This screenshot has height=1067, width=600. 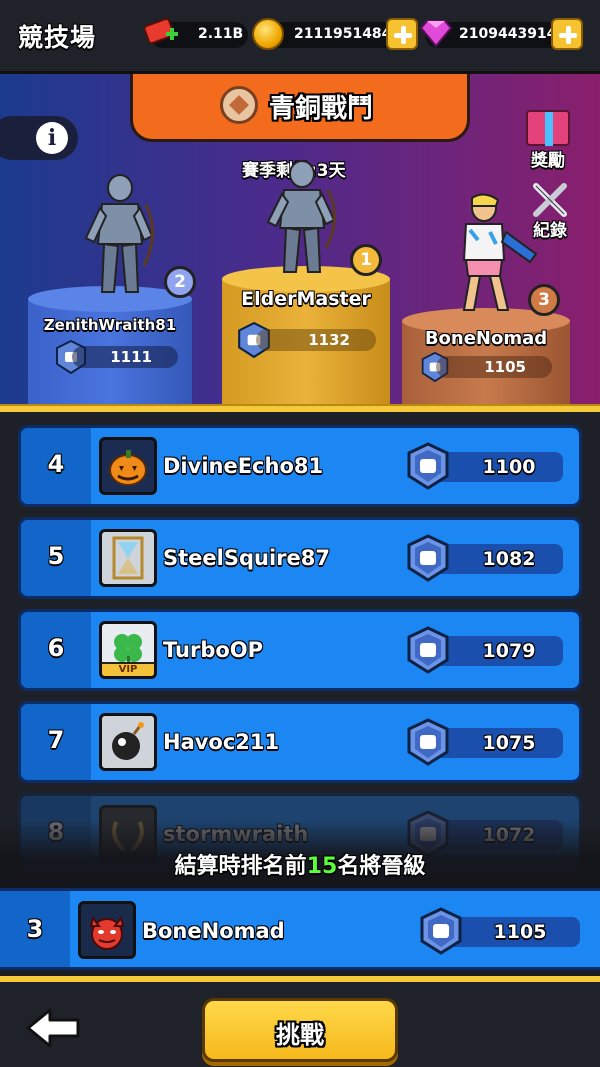 I want to click on rewards-label: 獎勵, so click(x=548, y=161).